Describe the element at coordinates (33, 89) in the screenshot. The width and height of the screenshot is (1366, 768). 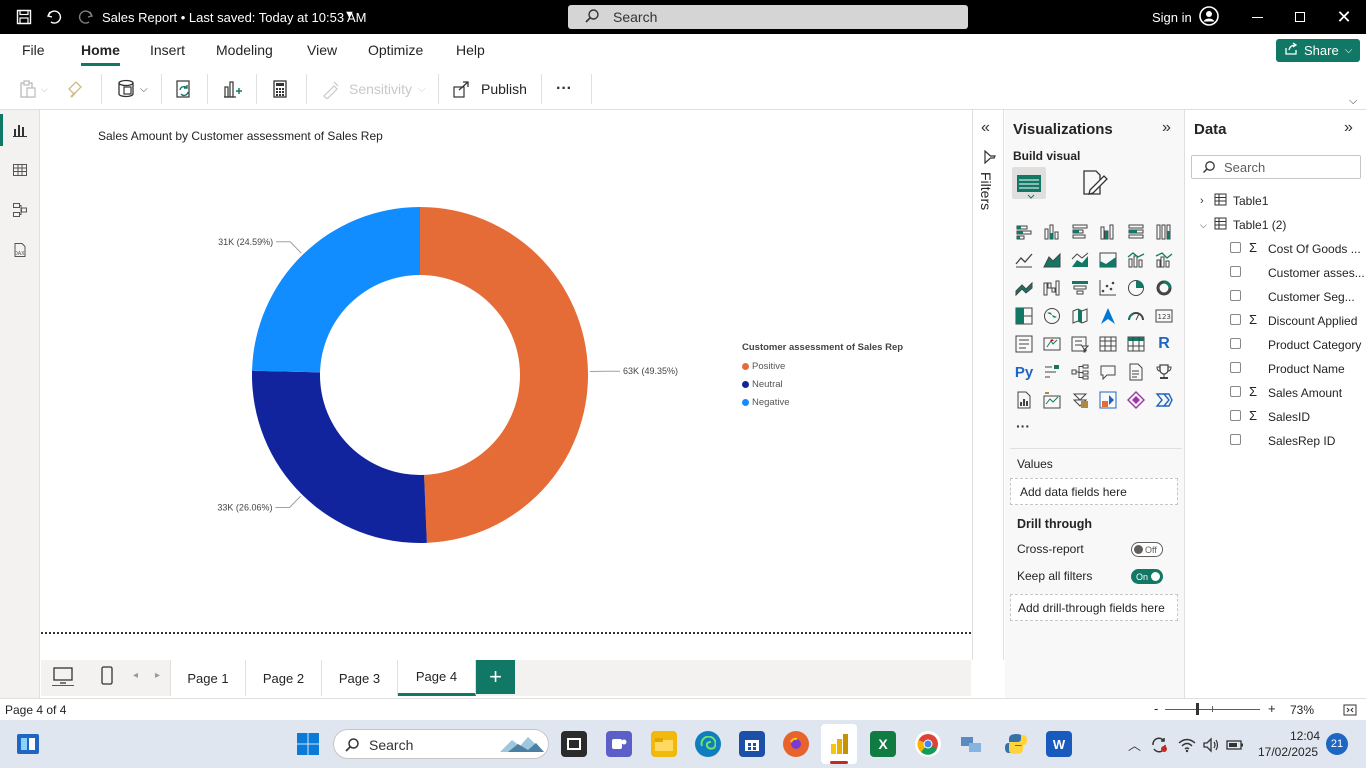
I see `paste-button: ⌵` at that location.